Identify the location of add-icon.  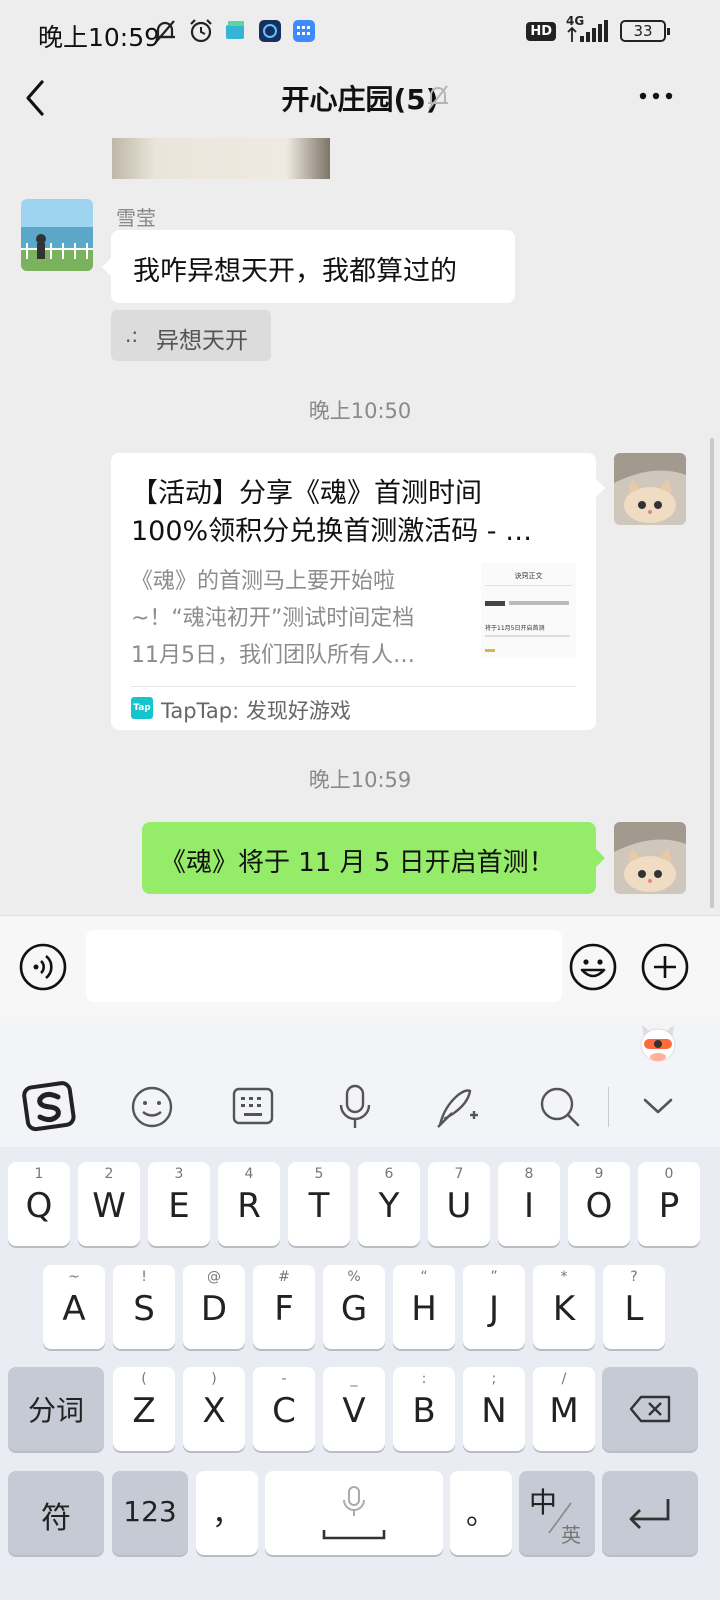
(665, 967).